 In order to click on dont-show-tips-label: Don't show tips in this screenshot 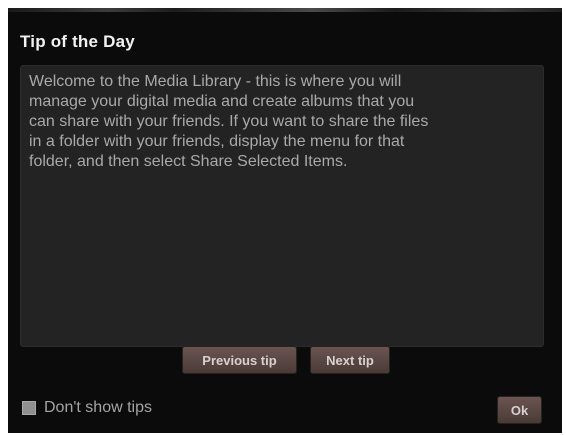, I will do `click(98, 407)`.